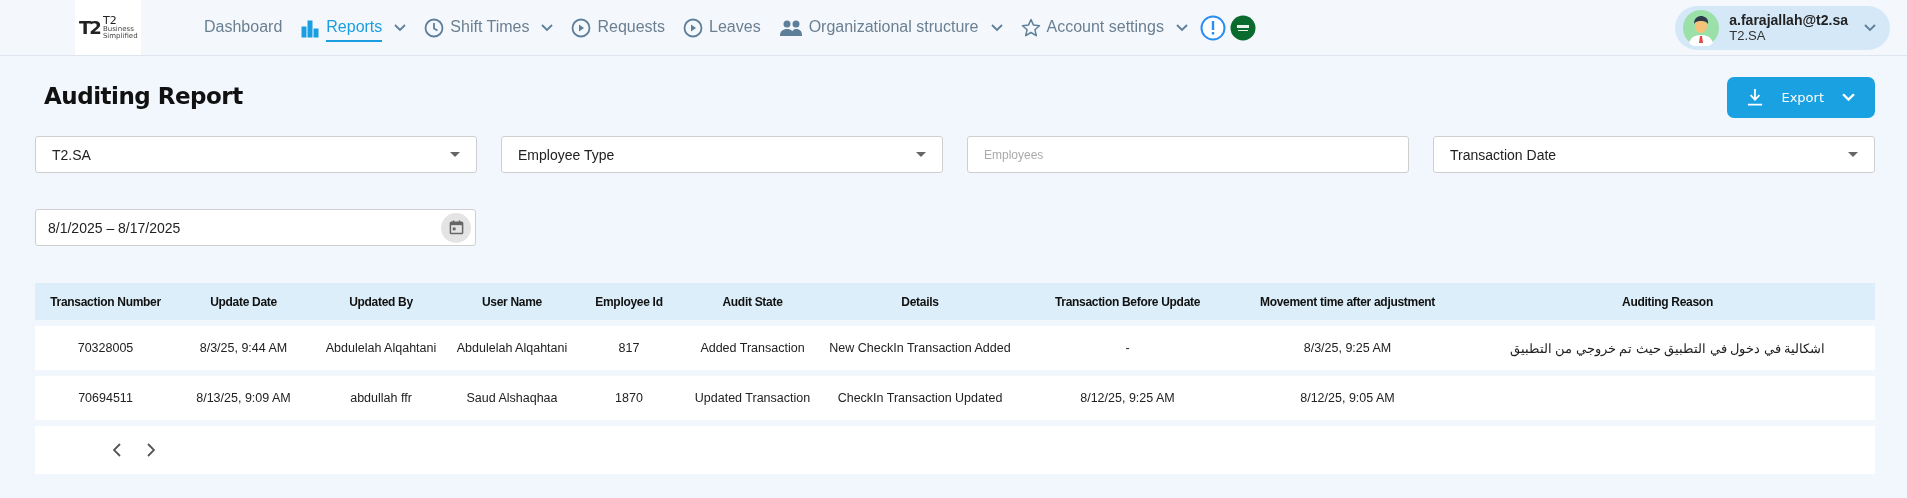  Describe the element at coordinates (243, 398) in the screenshot. I see `table-cell-text: 8/13/25, 9:09 AM` at that location.